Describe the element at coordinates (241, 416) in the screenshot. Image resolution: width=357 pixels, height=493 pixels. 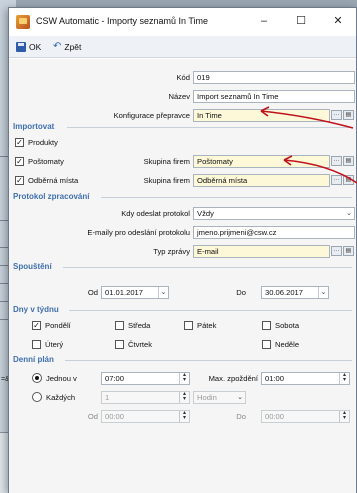
I see `plan-do-label: Do` at that location.